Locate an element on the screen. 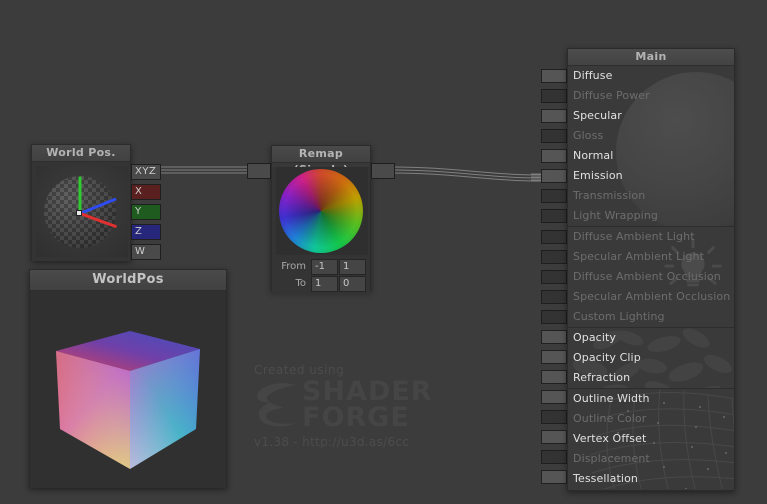 The image size is (767, 504). main-input-outline-width: Outline Width is located at coordinates (651, 399).